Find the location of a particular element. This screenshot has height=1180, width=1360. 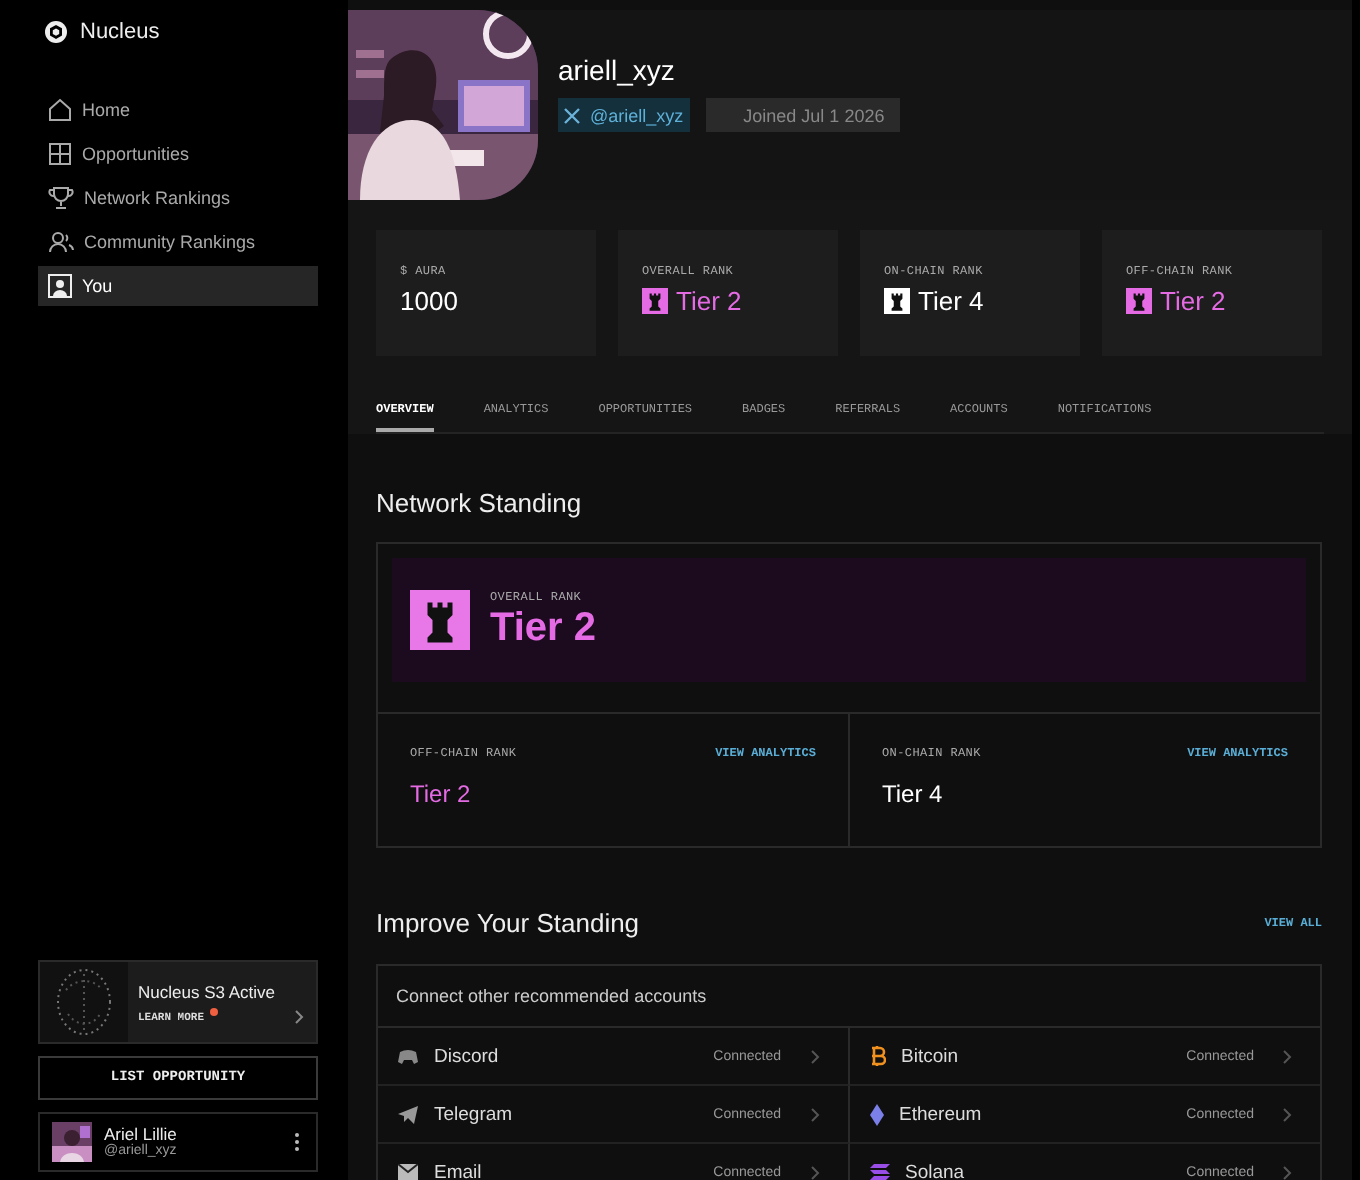

ethereum-icon is located at coordinates (876, 1114).